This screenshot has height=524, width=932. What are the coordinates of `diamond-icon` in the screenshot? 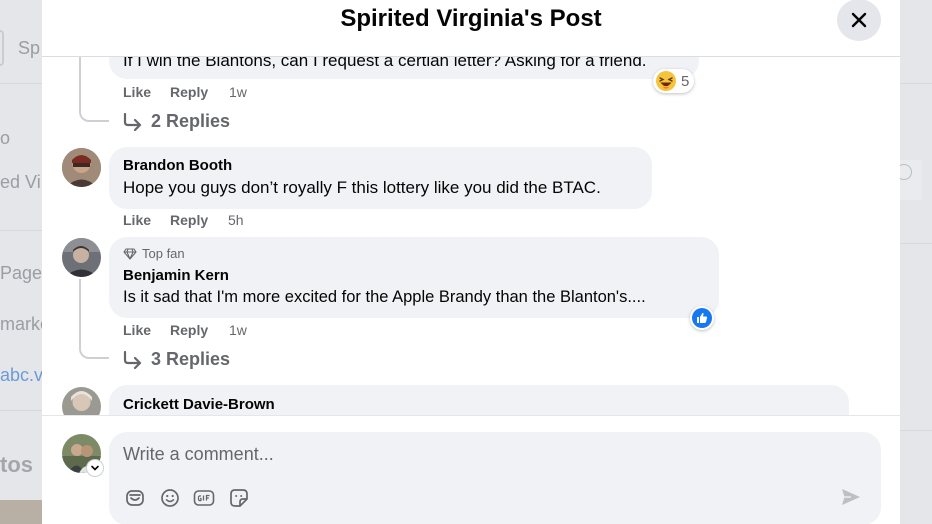 It's located at (130, 253).